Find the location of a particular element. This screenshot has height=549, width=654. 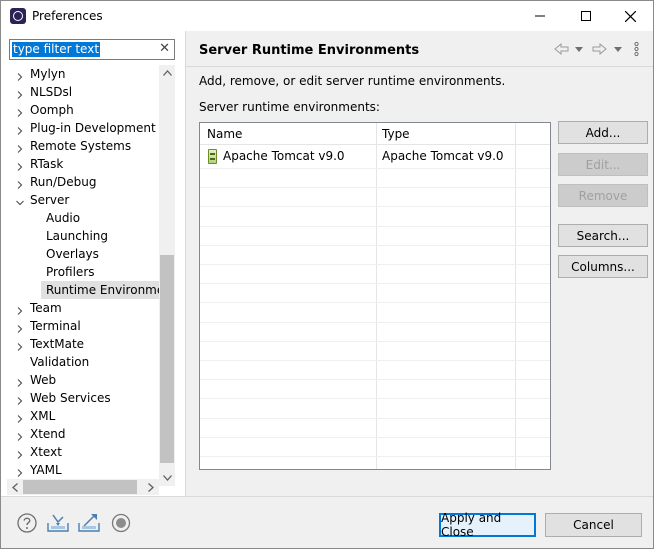

scroll-up-icon is located at coordinates (167, 73).